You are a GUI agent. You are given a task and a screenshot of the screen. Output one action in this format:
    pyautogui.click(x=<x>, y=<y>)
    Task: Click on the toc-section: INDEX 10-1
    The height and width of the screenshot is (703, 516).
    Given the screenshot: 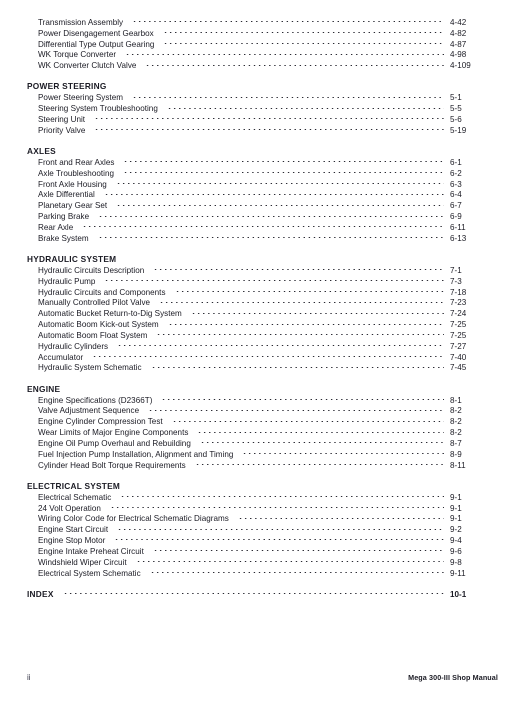 What is the action you would take?
    pyautogui.click(x=258, y=592)
    